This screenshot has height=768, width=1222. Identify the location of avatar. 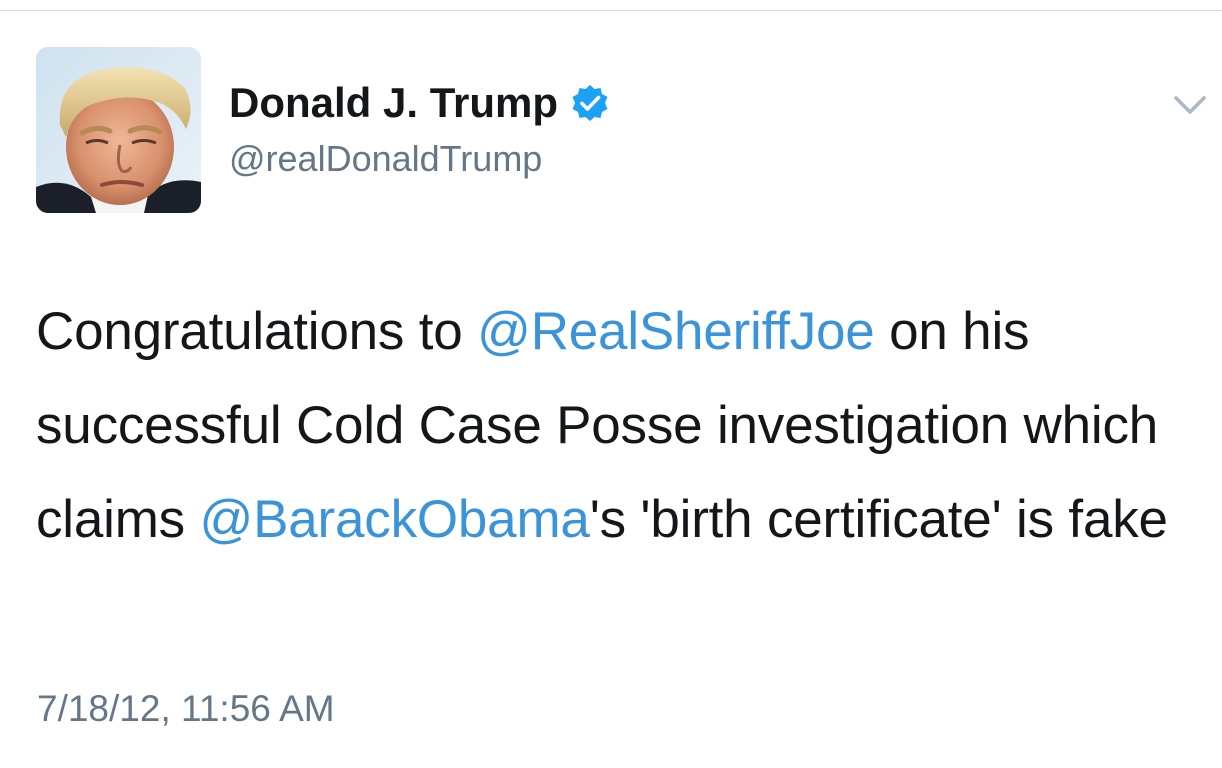
(118, 130).